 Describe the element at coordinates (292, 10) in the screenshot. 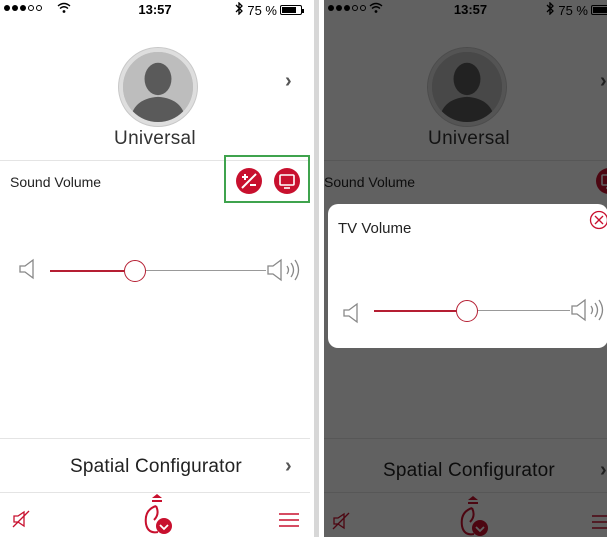

I see `battery-icon` at that location.